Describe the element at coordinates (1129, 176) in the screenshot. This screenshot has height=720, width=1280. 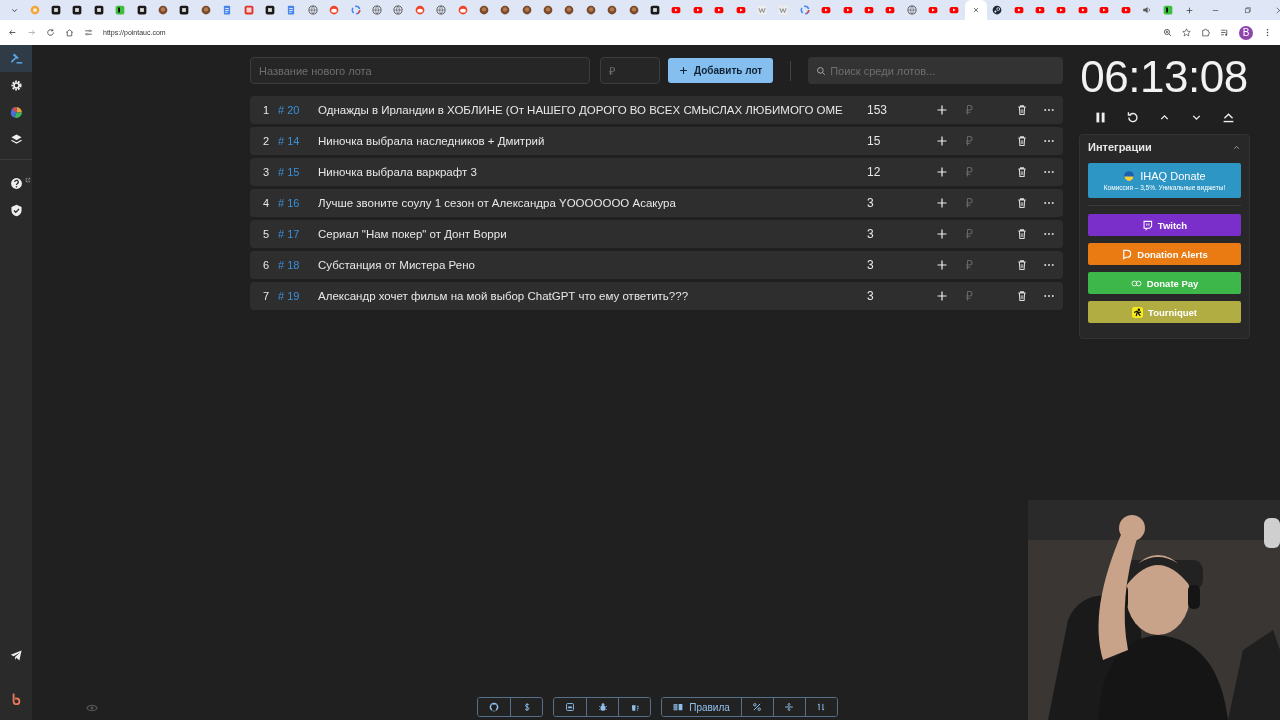
I see `drop-logo-icon` at that location.